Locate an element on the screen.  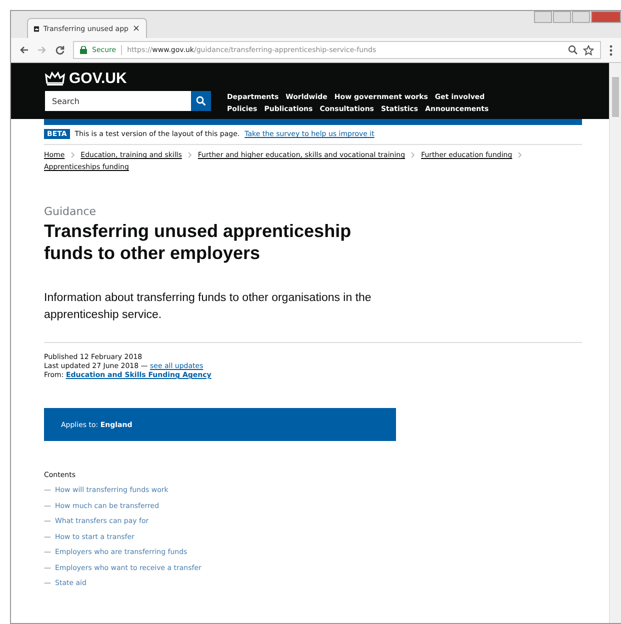
format-label: Guidance is located at coordinates (71, 211).